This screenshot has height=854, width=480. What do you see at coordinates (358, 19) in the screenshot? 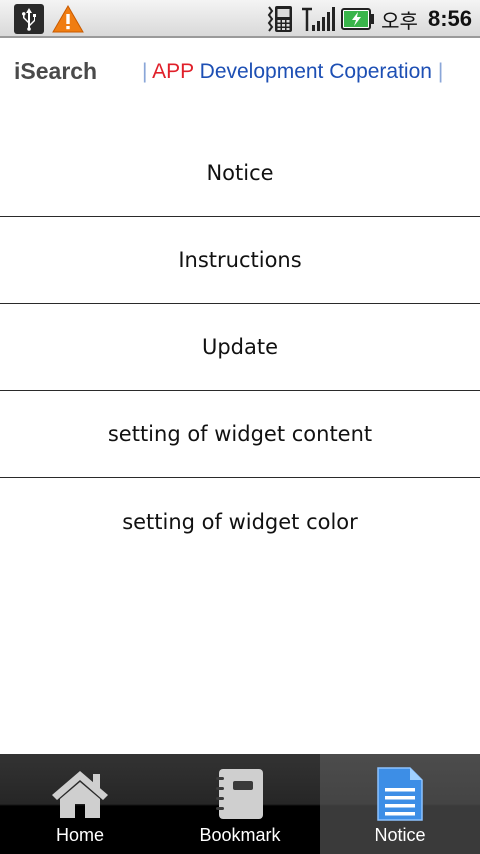
I see `battery-charging-icon` at bounding box center [358, 19].